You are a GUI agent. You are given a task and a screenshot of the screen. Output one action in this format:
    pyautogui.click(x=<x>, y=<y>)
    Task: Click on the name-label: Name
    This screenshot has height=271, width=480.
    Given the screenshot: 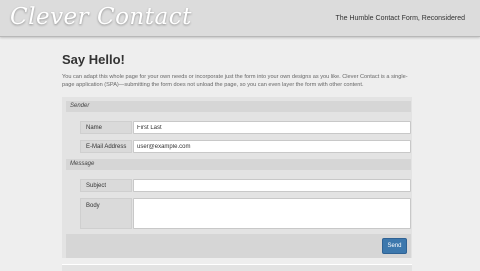 What is the action you would take?
    pyautogui.click(x=106, y=127)
    